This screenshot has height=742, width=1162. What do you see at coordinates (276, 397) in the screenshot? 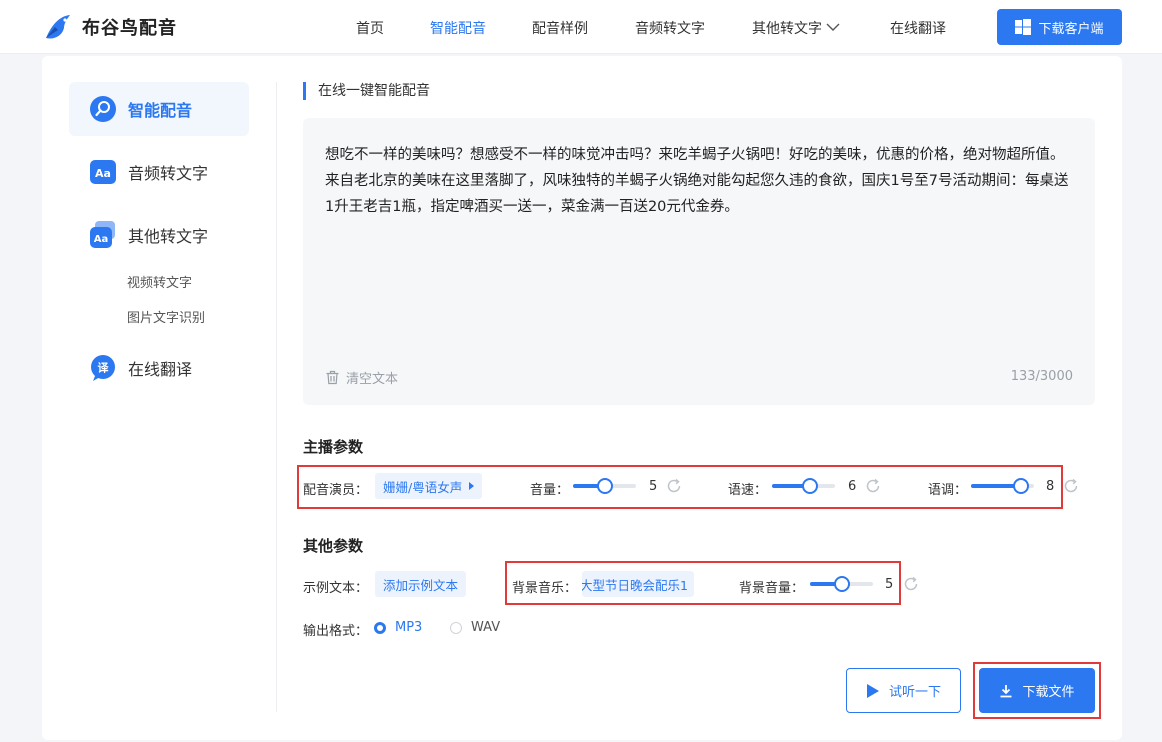
I see `sidebar-divider` at bounding box center [276, 397].